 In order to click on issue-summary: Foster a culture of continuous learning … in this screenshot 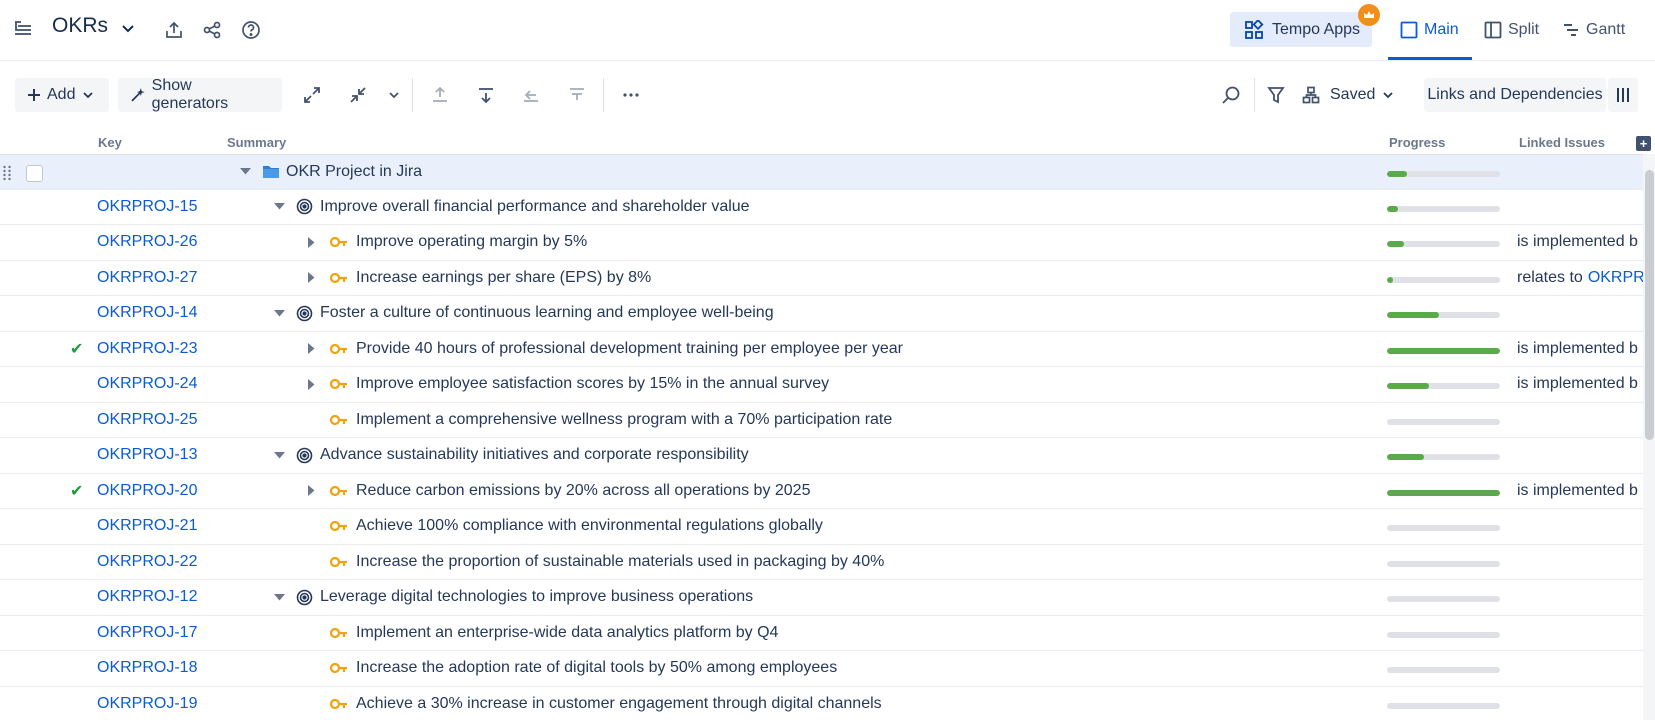, I will do `click(547, 313)`.